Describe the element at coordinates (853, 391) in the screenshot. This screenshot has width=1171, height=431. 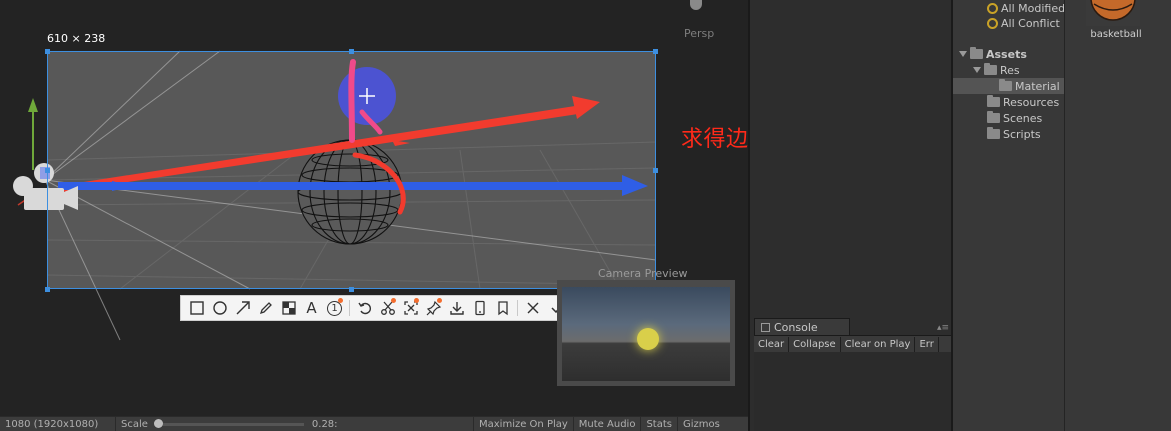
I see `console-log` at that location.